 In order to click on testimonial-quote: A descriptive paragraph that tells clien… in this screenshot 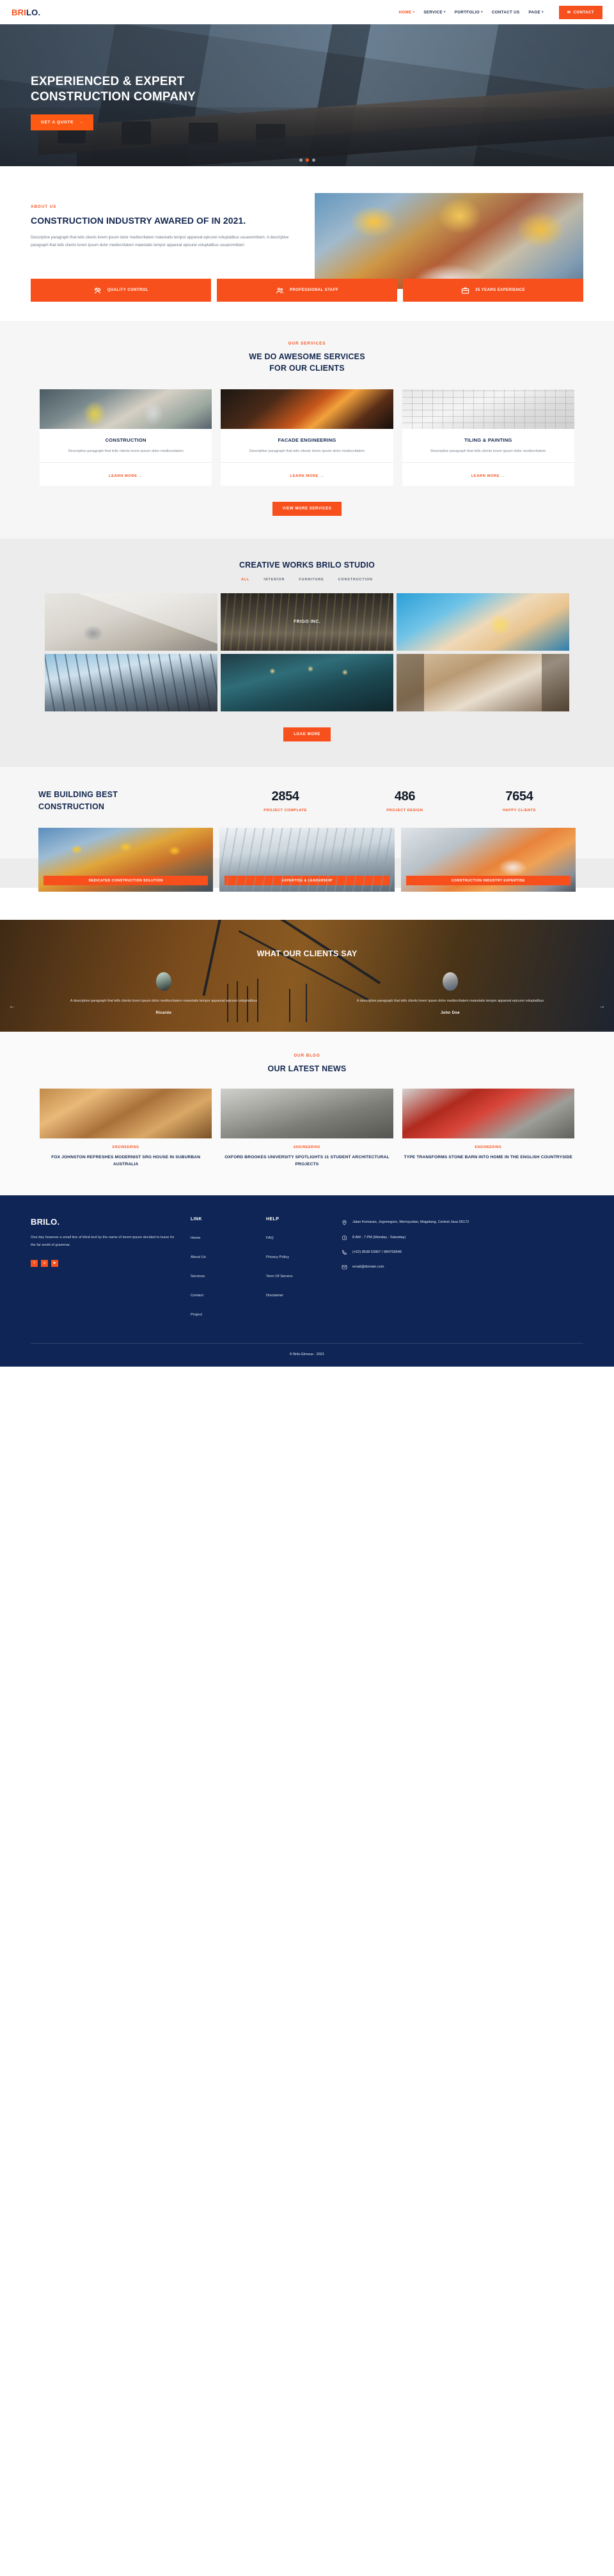, I will do `click(164, 1002)`.